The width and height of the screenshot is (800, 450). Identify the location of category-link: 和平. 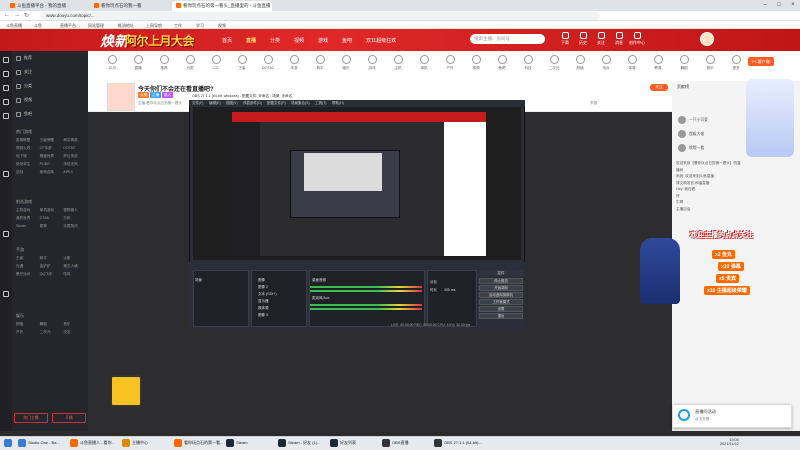
(51, 258).